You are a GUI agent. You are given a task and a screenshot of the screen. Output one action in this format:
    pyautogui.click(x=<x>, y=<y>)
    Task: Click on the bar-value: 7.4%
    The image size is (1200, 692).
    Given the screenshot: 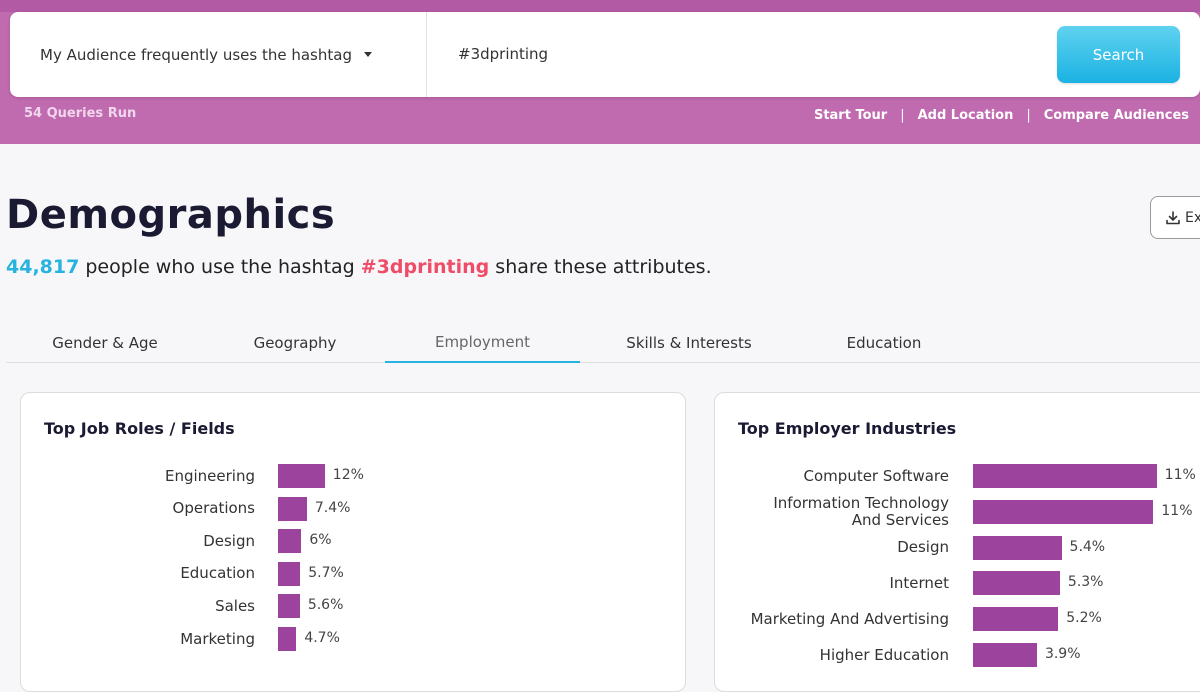 What is the action you would take?
    pyautogui.click(x=332, y=507)
    